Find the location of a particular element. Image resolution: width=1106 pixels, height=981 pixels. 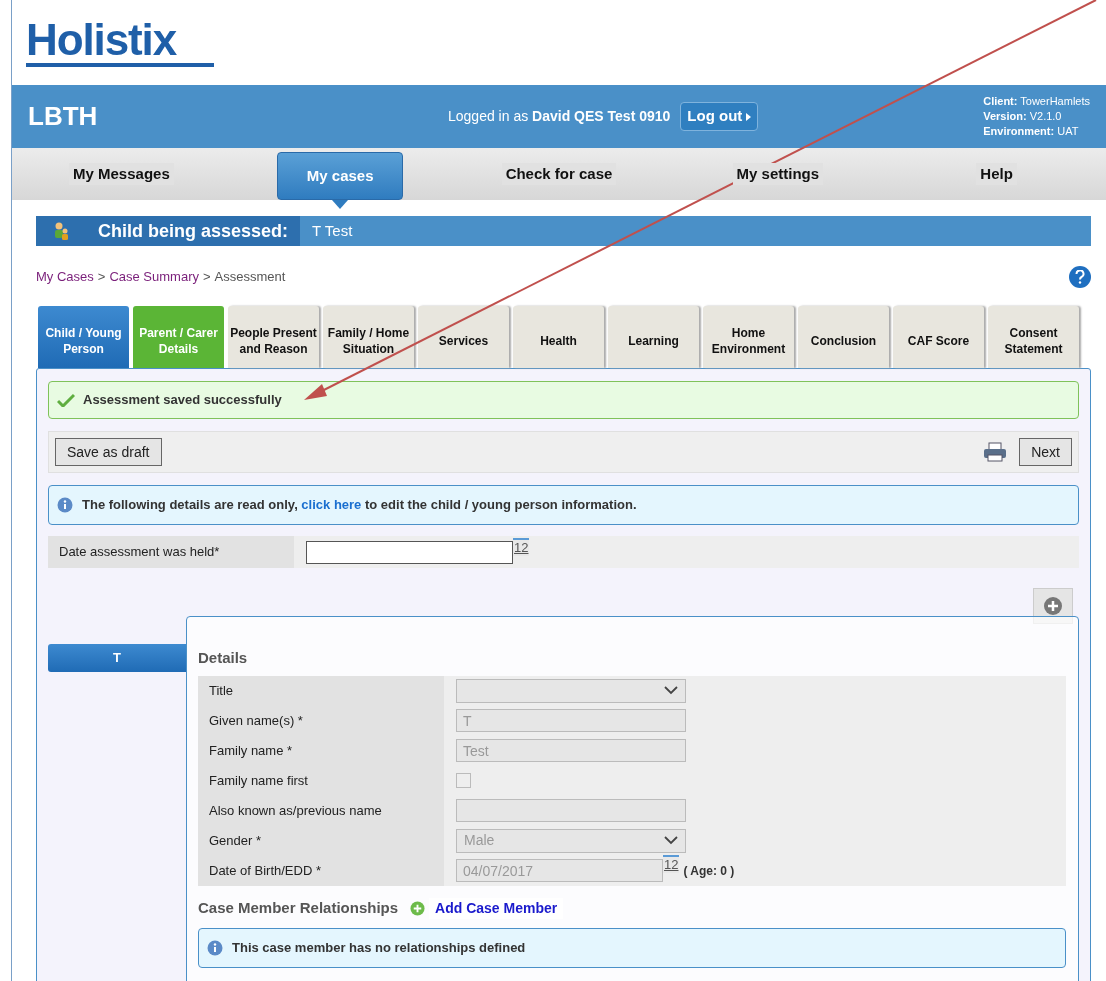

member-tab: T is located at coordinates (117, 658).